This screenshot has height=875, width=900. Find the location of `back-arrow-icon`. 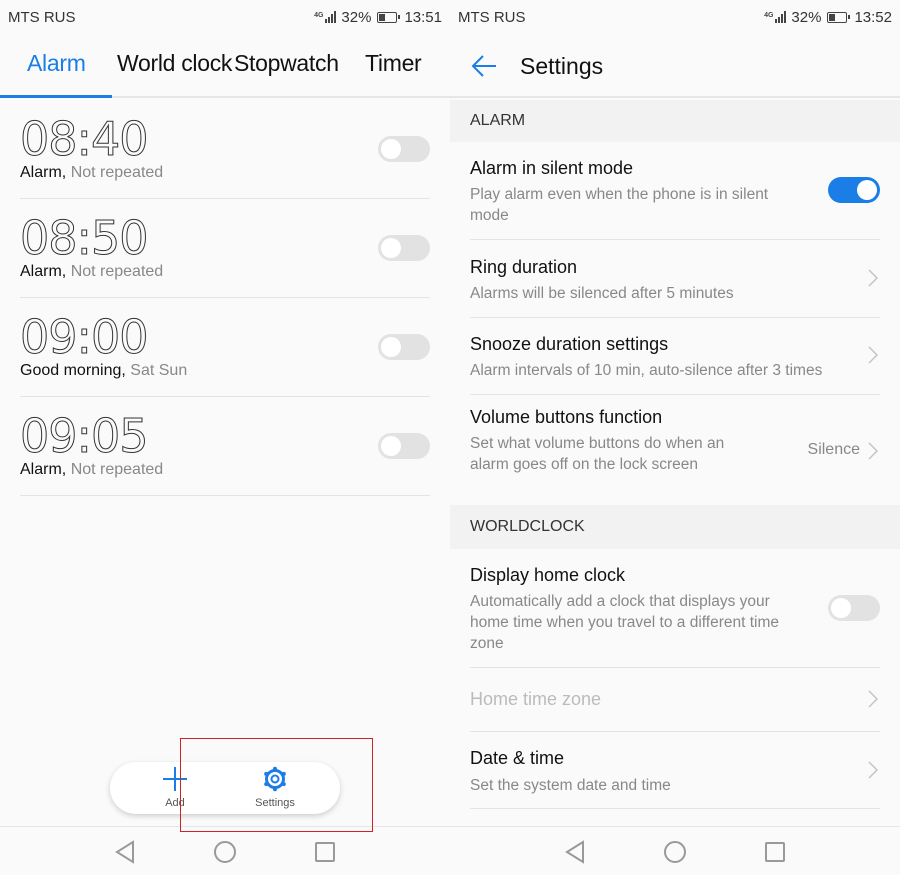

back-arrow-icon is located at coordinates (484, 66).